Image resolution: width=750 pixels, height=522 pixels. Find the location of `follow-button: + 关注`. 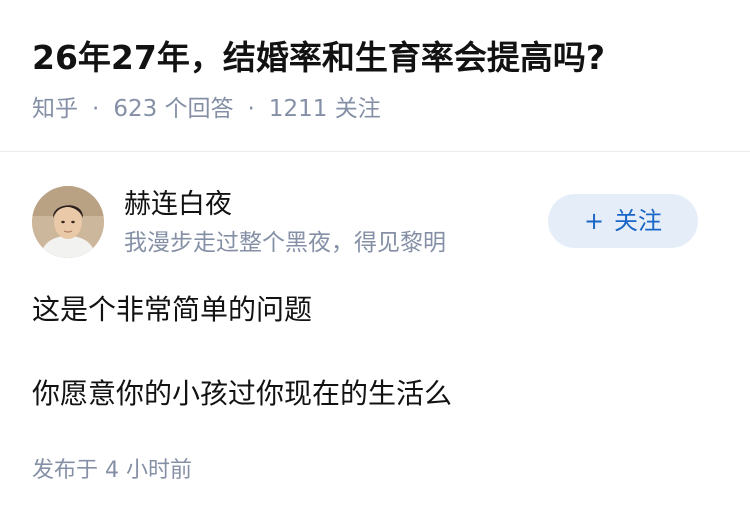

follow-button: + 关注 is located at coordinates (623, 221).